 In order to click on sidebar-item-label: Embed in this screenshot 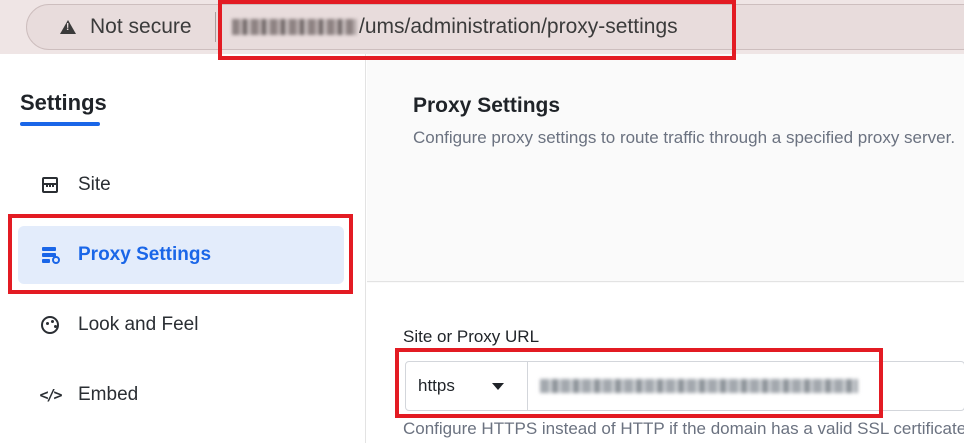, I will do `click(108, 394)`.